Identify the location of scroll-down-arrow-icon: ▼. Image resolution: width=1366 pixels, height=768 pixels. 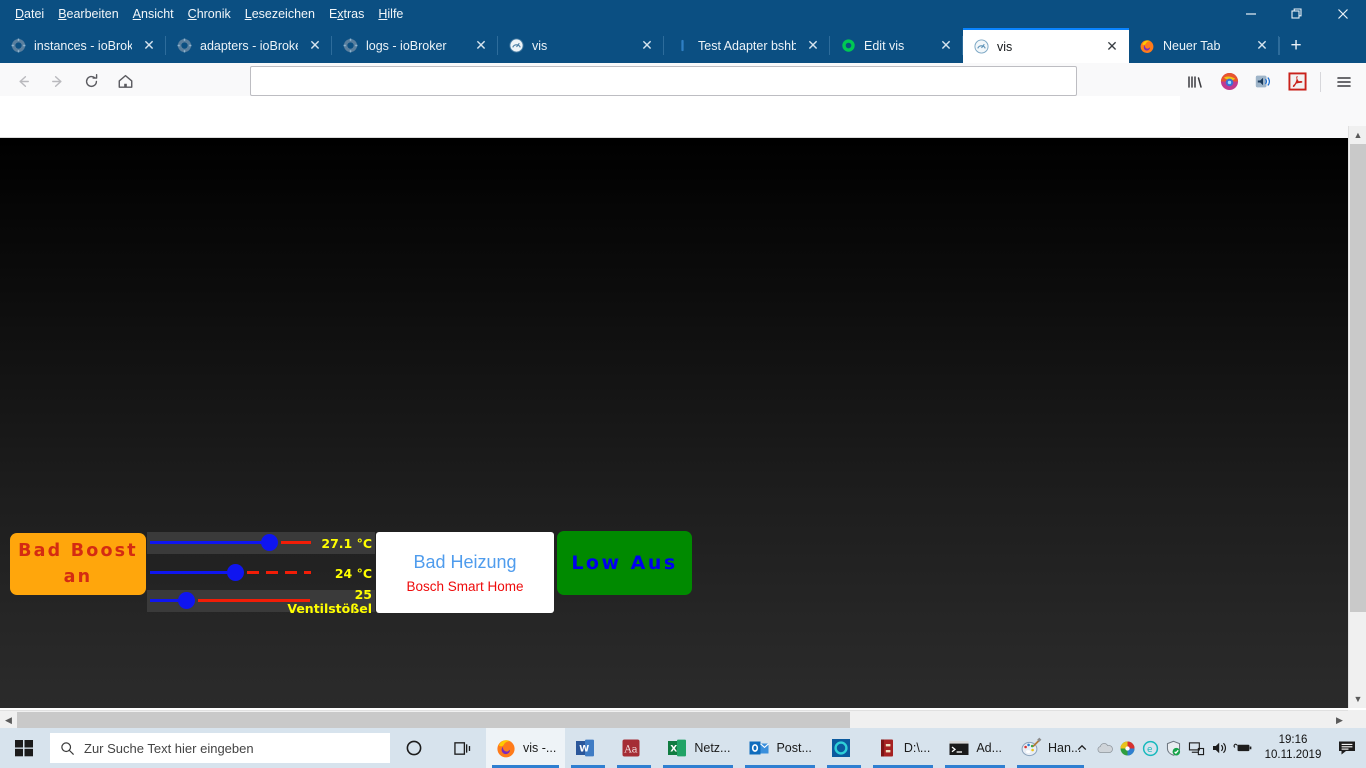
(1357, 699).